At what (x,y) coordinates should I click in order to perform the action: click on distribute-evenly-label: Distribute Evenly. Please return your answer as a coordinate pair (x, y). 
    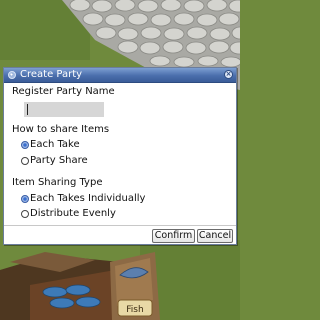
    Looking at the image, I should click on (73, 213).